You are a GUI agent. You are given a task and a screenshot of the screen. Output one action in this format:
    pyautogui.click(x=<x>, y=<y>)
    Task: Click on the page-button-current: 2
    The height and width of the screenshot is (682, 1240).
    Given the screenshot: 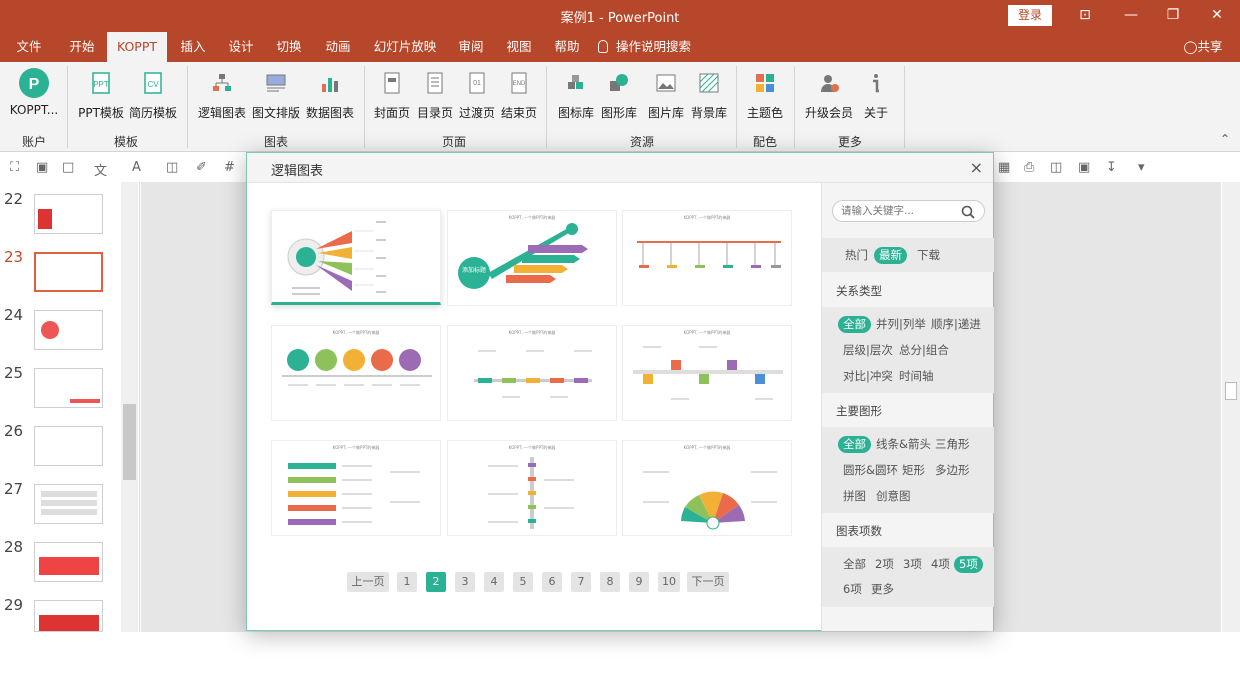 What is the action you would take?
    pyautogui.click(x=436, y=582)
    